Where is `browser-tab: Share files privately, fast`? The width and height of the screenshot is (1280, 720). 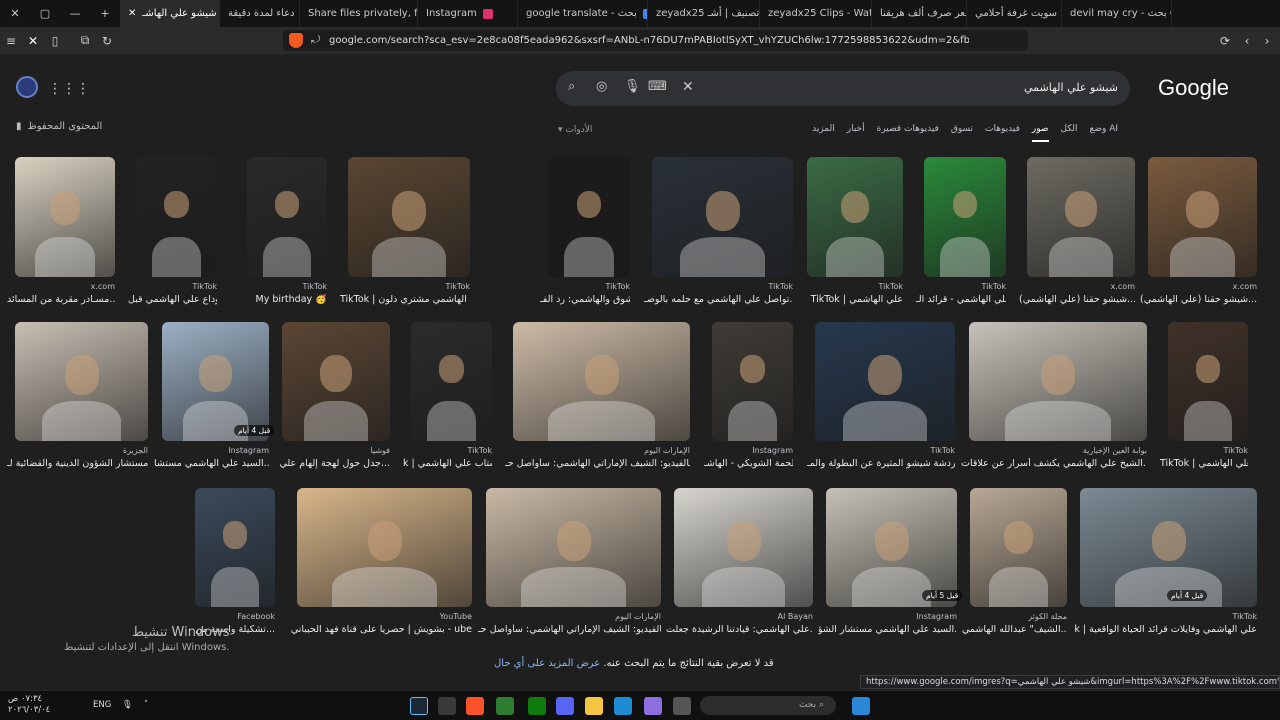 browser-tab: Share files privately, fast is located at coordinates (359, 13).